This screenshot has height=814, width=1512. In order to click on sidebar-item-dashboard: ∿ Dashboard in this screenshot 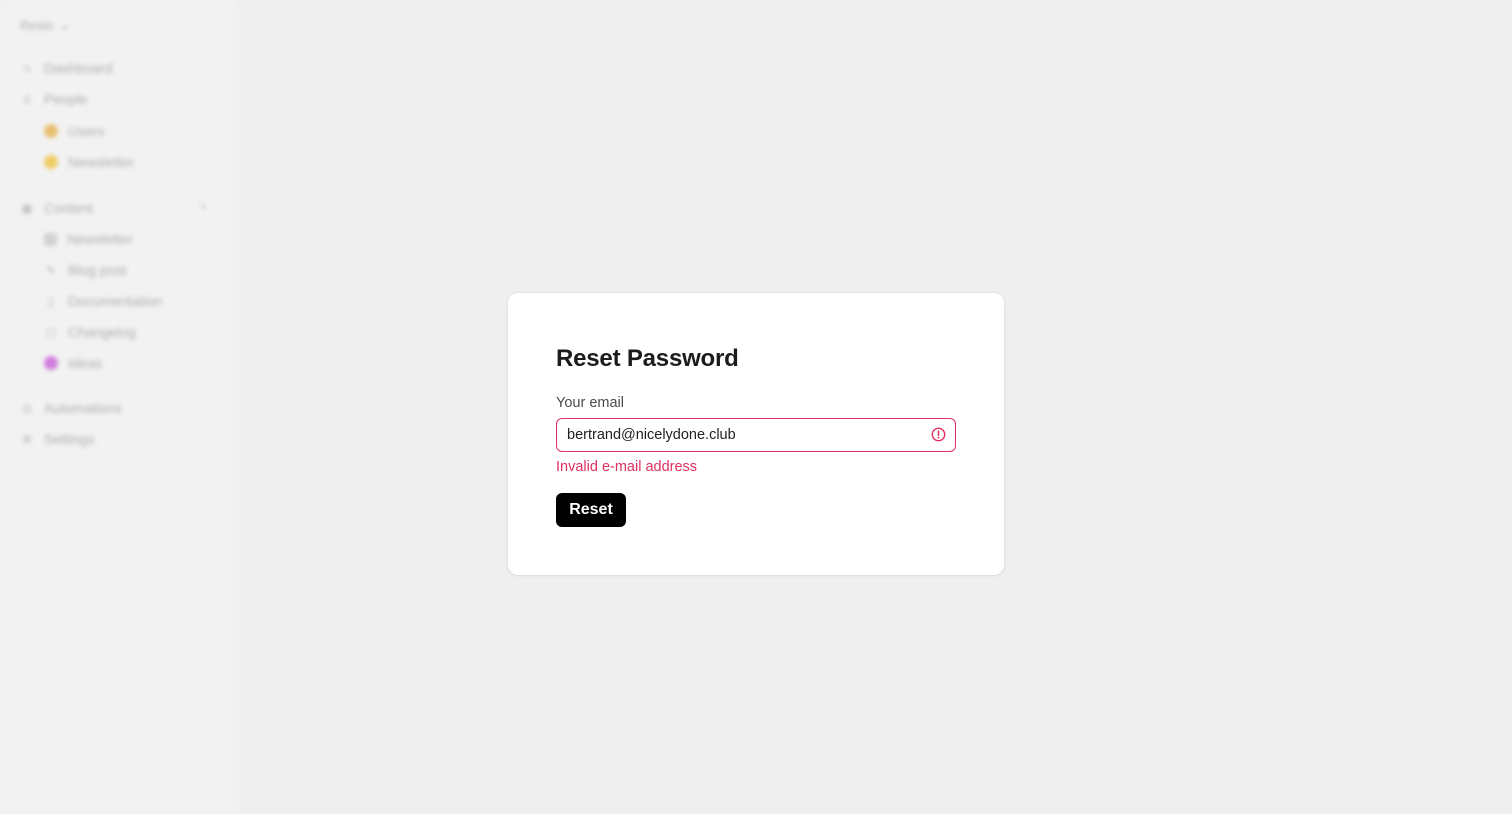, I will do `click(66, 68)`.